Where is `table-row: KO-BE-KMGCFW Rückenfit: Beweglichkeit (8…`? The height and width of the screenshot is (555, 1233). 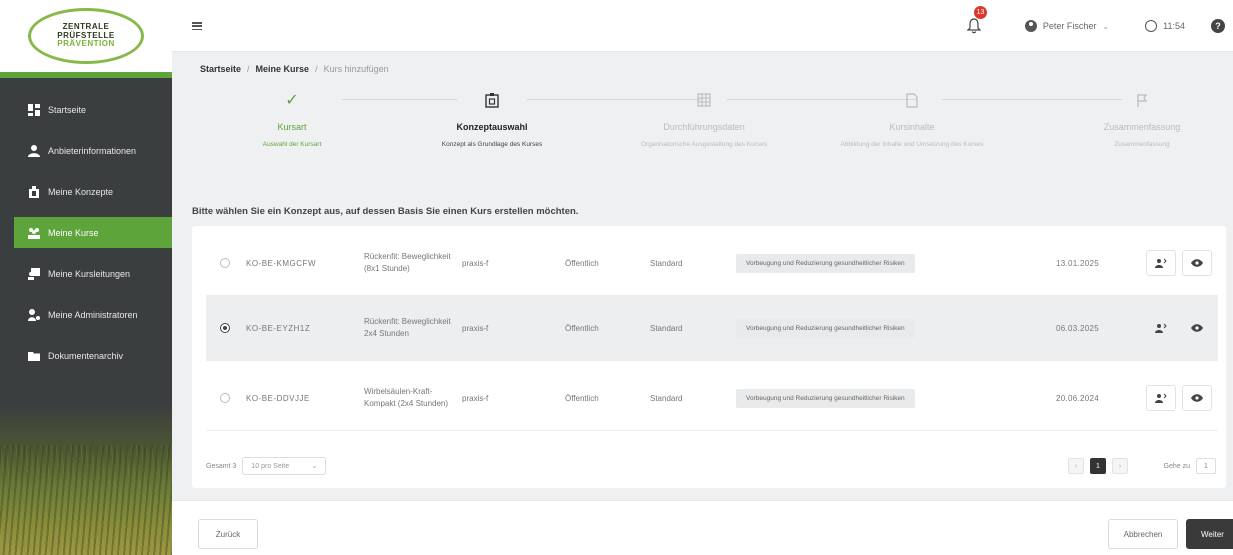
table-row: KO-BE-KMGCFW Rückenfit: Beweglichkeit (8… is located at coordinates (712, 263).